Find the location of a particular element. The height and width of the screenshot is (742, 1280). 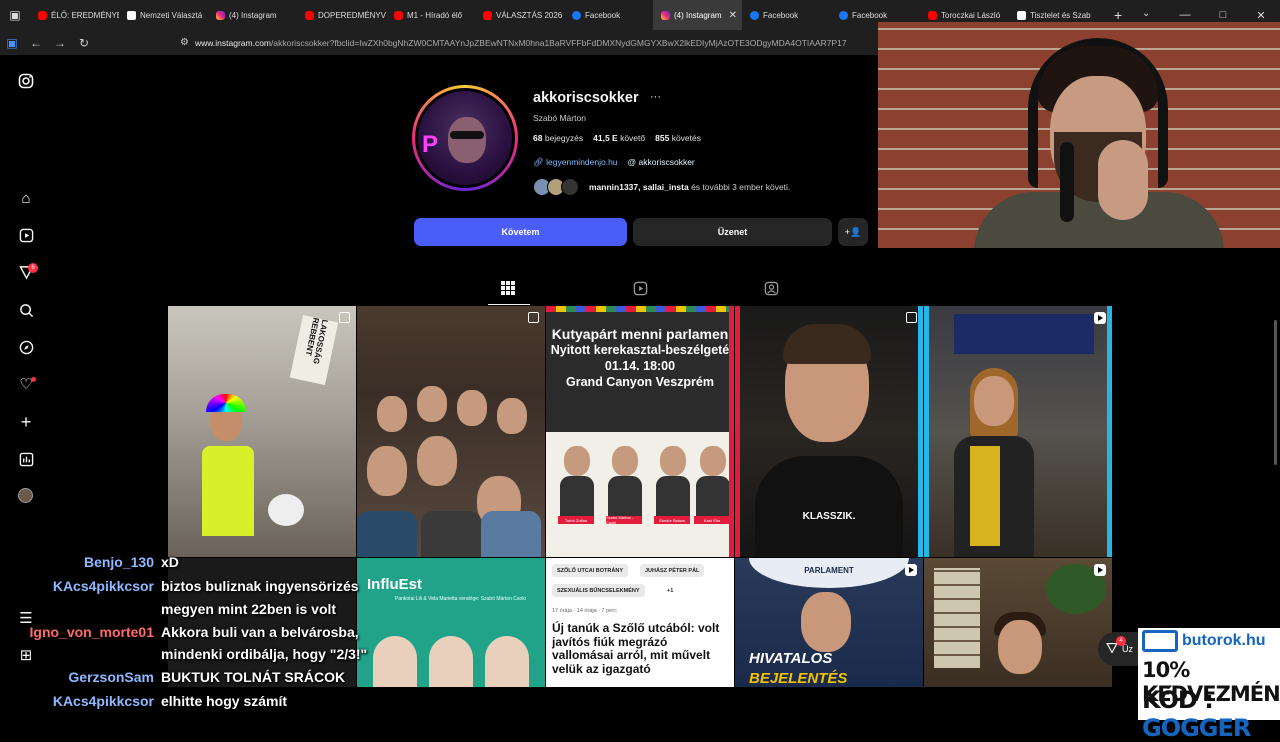

topic-pill: +1 is located at coordinates (670, 590).